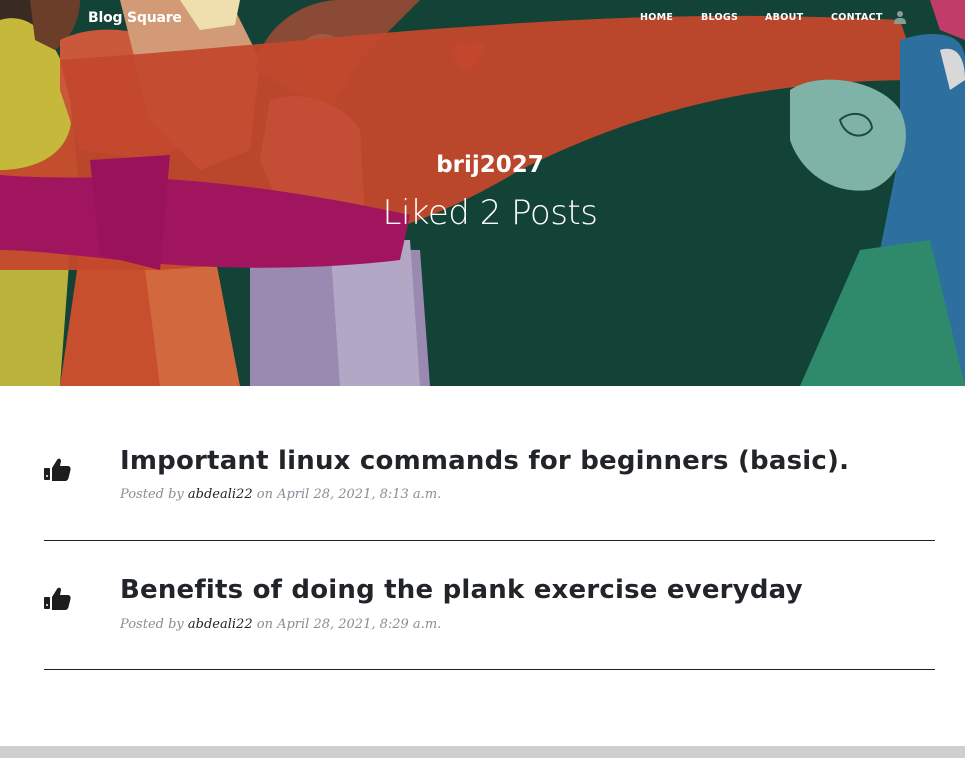 The image size is (965, 758). What do you see at coordinates (900, 17) in the screenshot?
I see `user-icon` at bounding box center [900, 17].